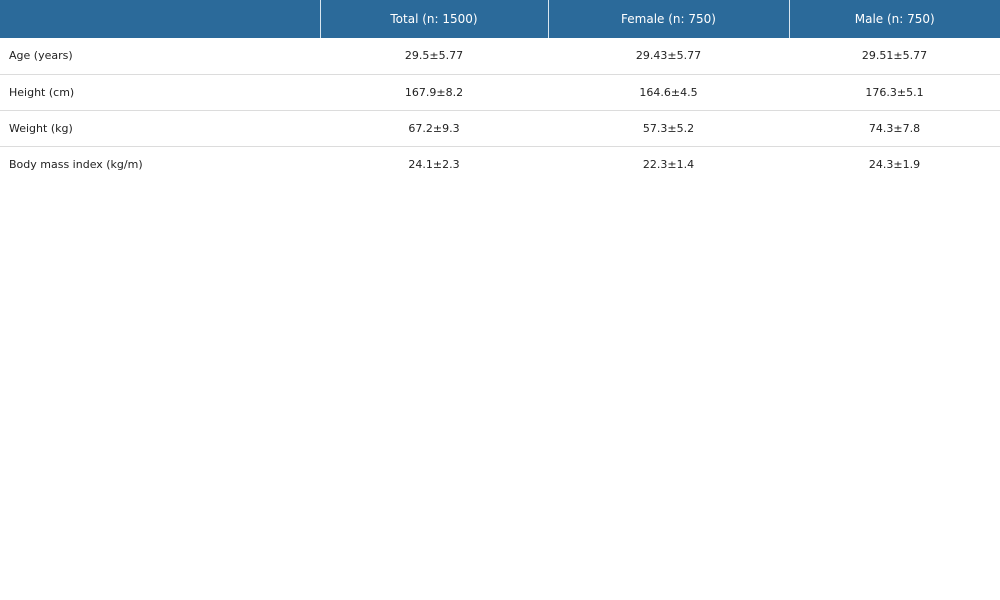 This screenshot has height=600, width=1000. Describe the element at coordinates (668, 19) in the screenshot. I see `header-female: Female (n: 750)` at that location.